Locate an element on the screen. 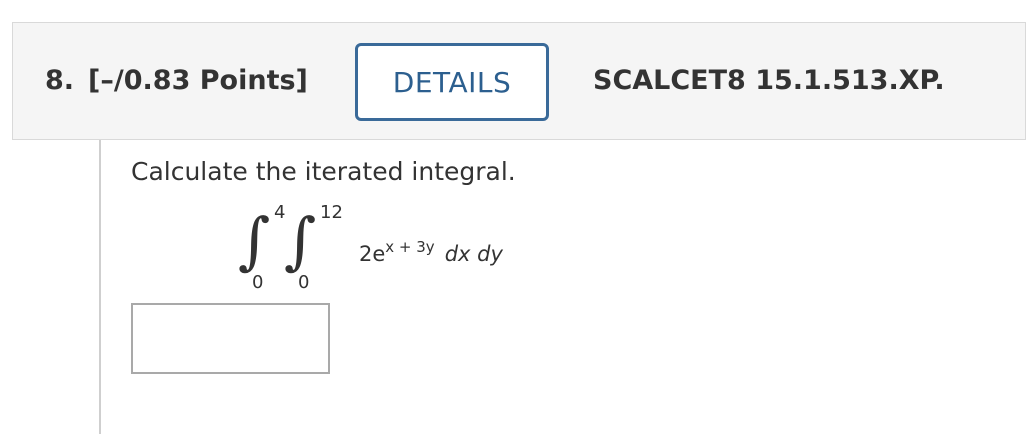  inner-upper-limit: 12 is located at coordinates (331, 212).